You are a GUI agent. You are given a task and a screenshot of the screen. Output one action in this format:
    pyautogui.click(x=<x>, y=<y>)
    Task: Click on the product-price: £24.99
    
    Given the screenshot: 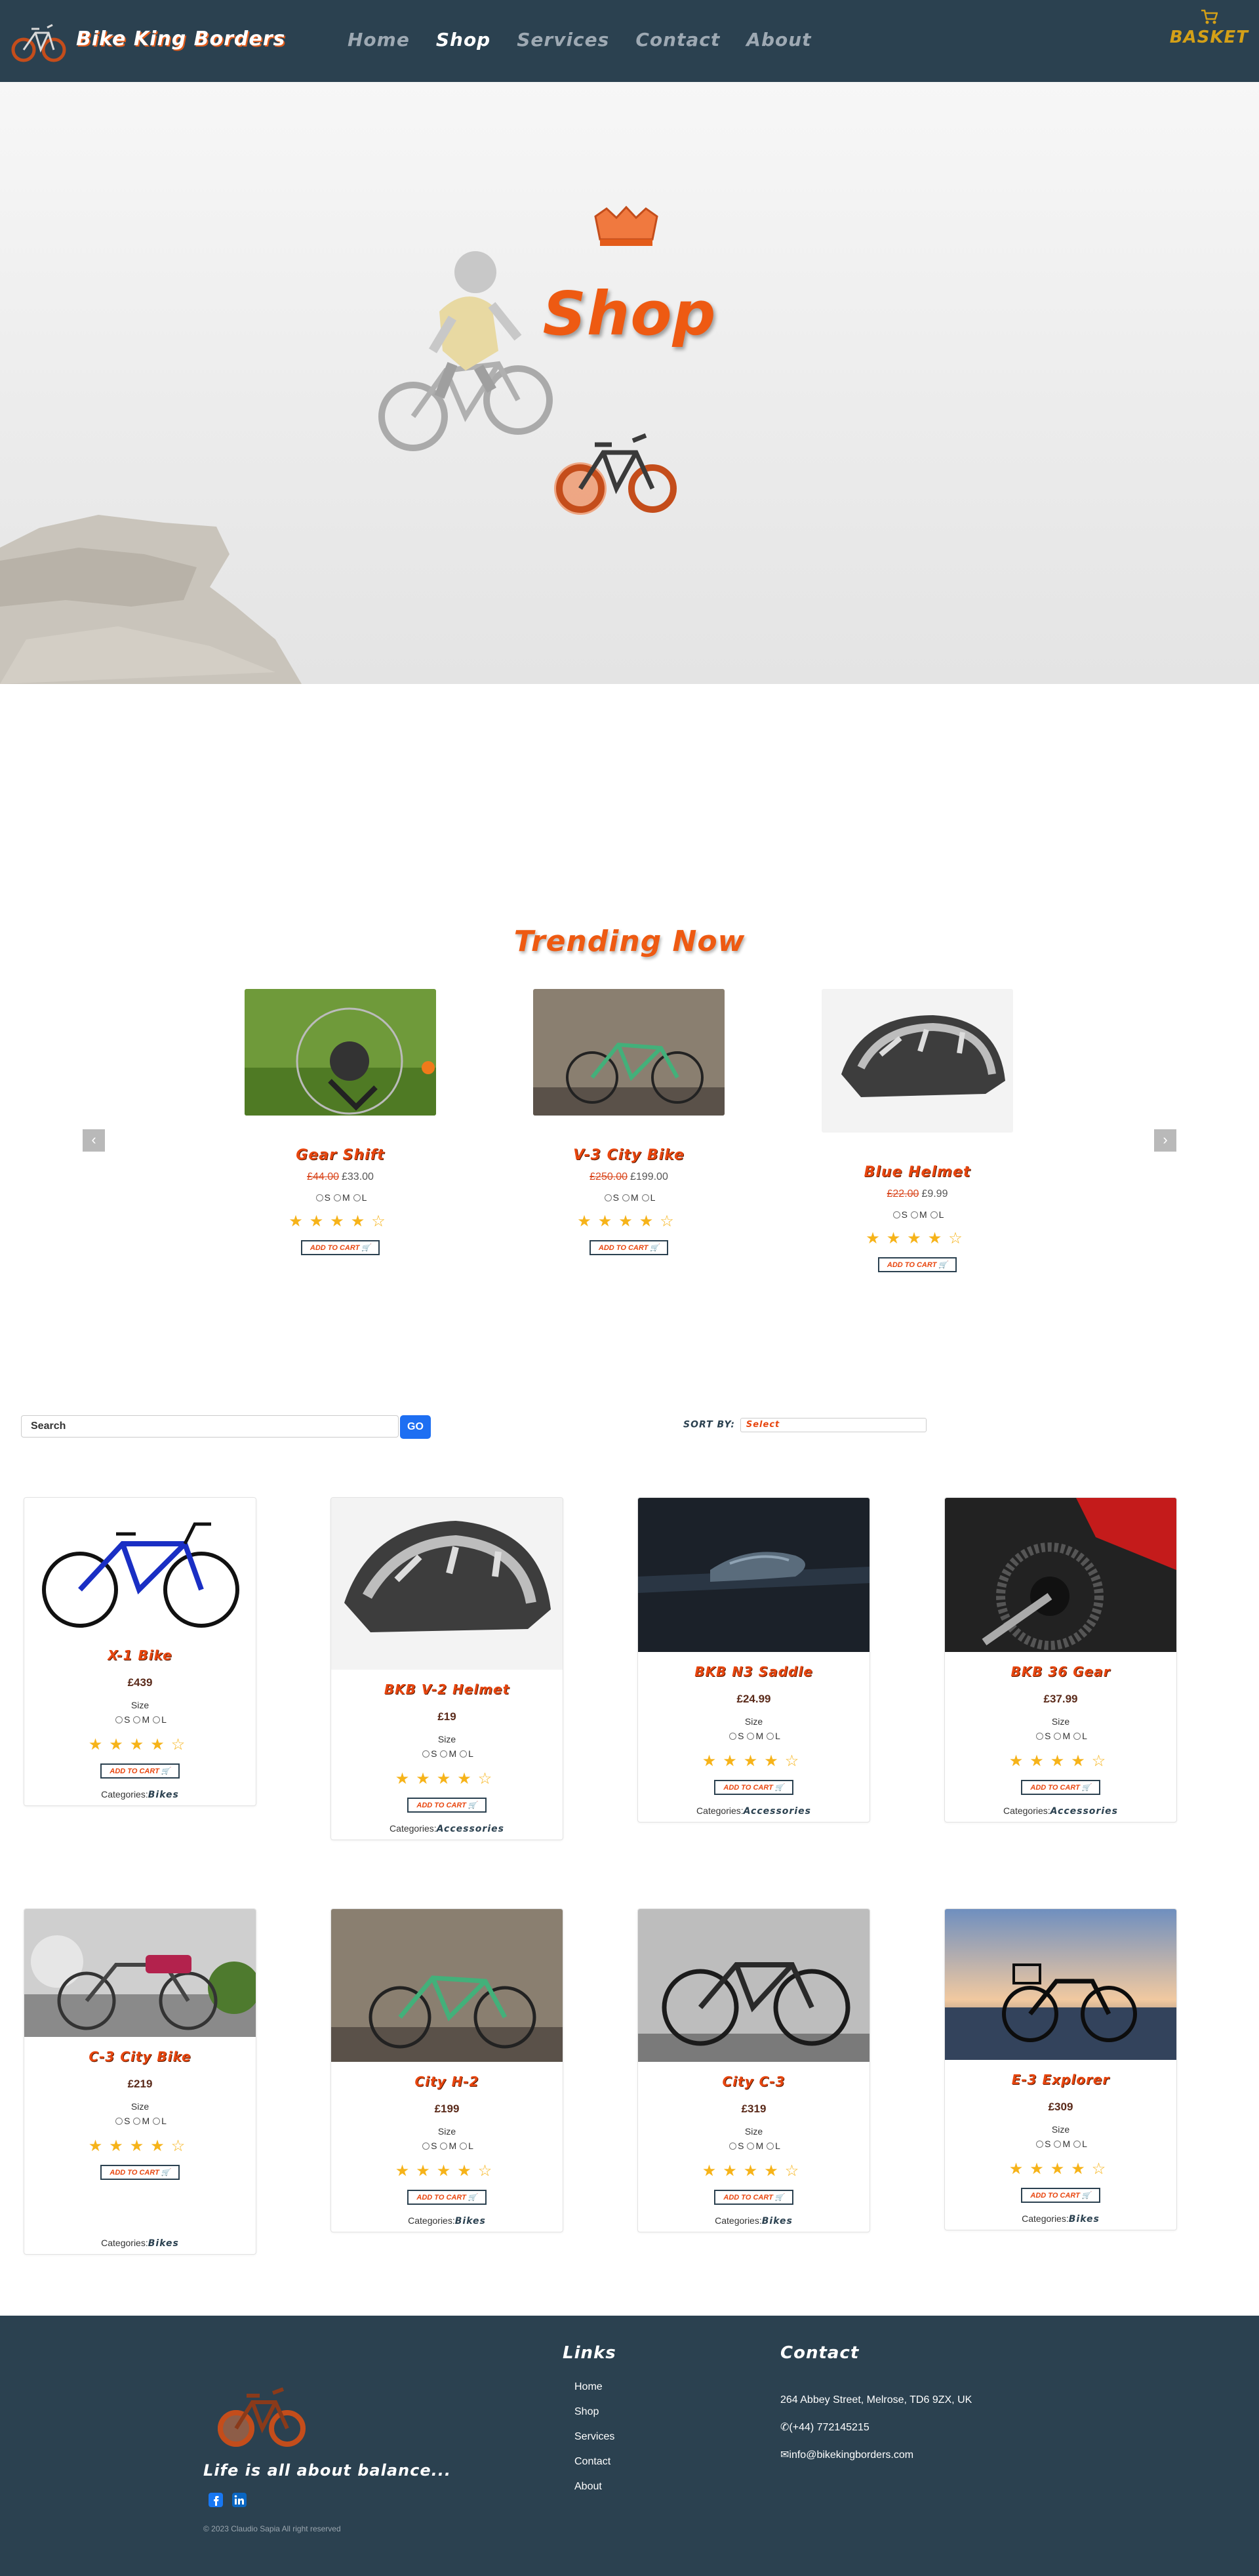 What is the action you would take?
    pyautogui.click(x=754, y=1699)
    